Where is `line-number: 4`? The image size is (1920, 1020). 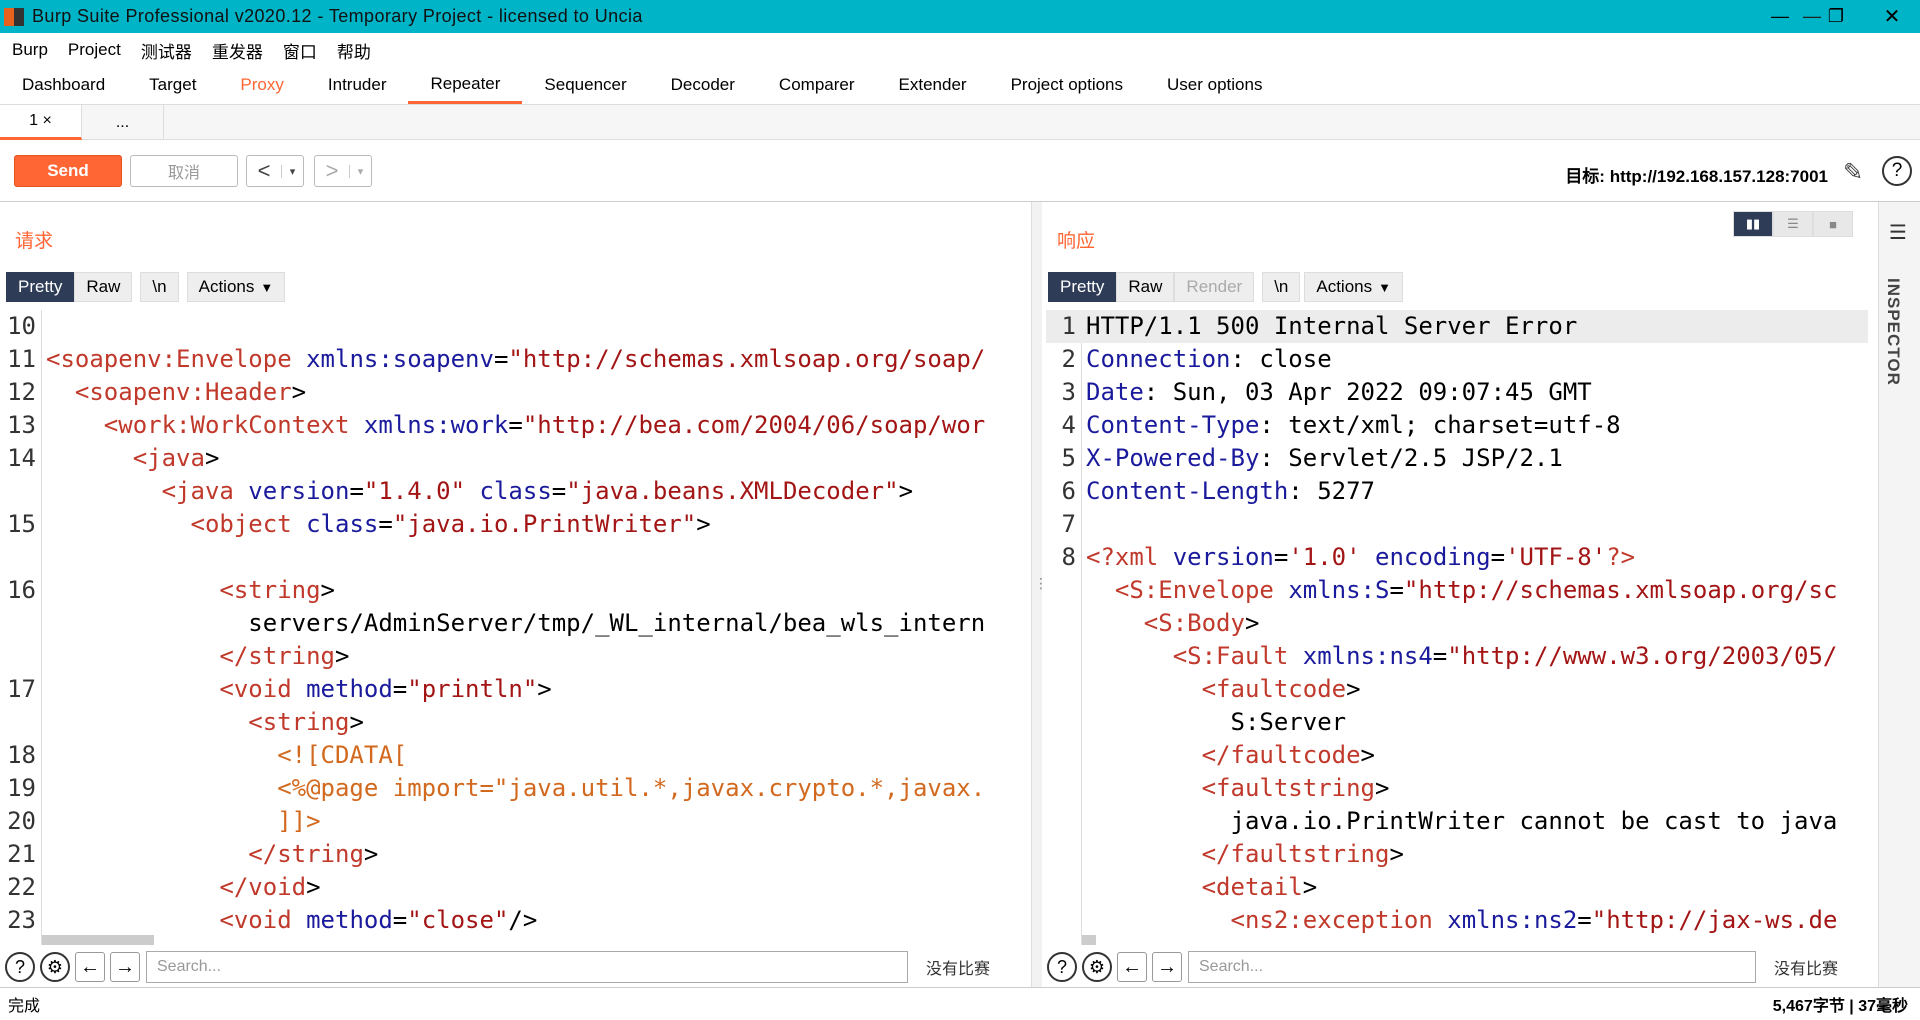 line-number: 4 is located at coordinates (1068, 425).